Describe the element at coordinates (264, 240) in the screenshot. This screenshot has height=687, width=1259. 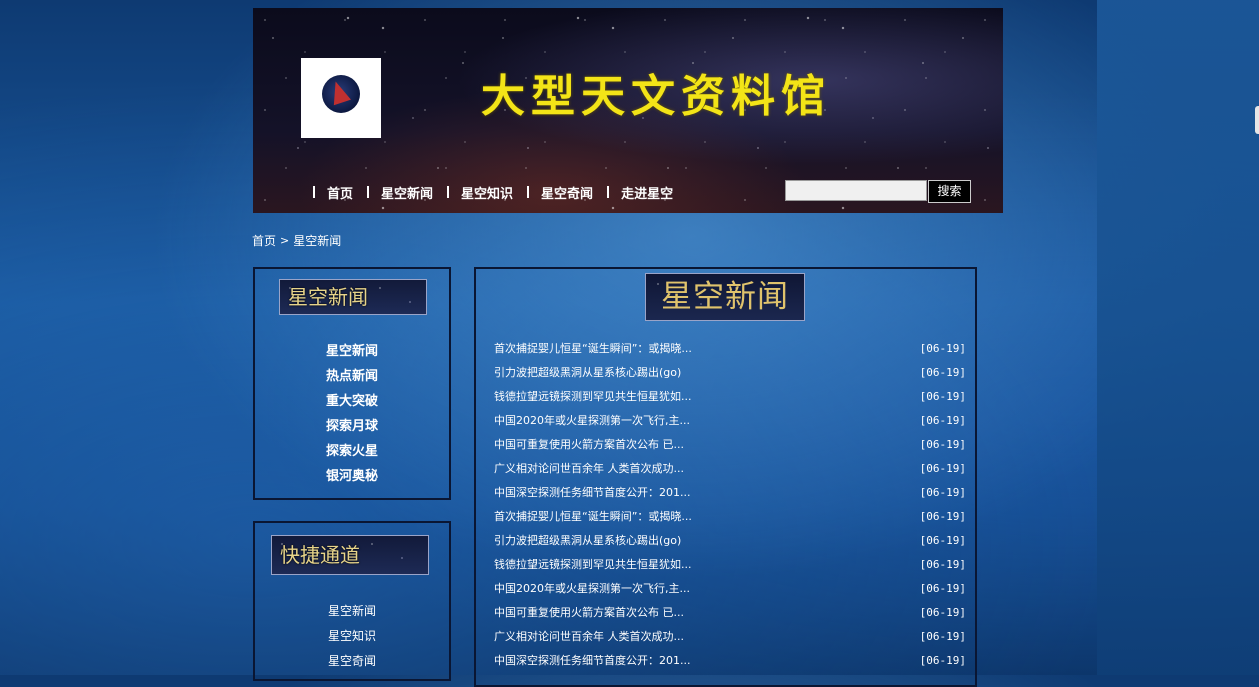
I see `breadcrumb-home-link: 首页` at that location.